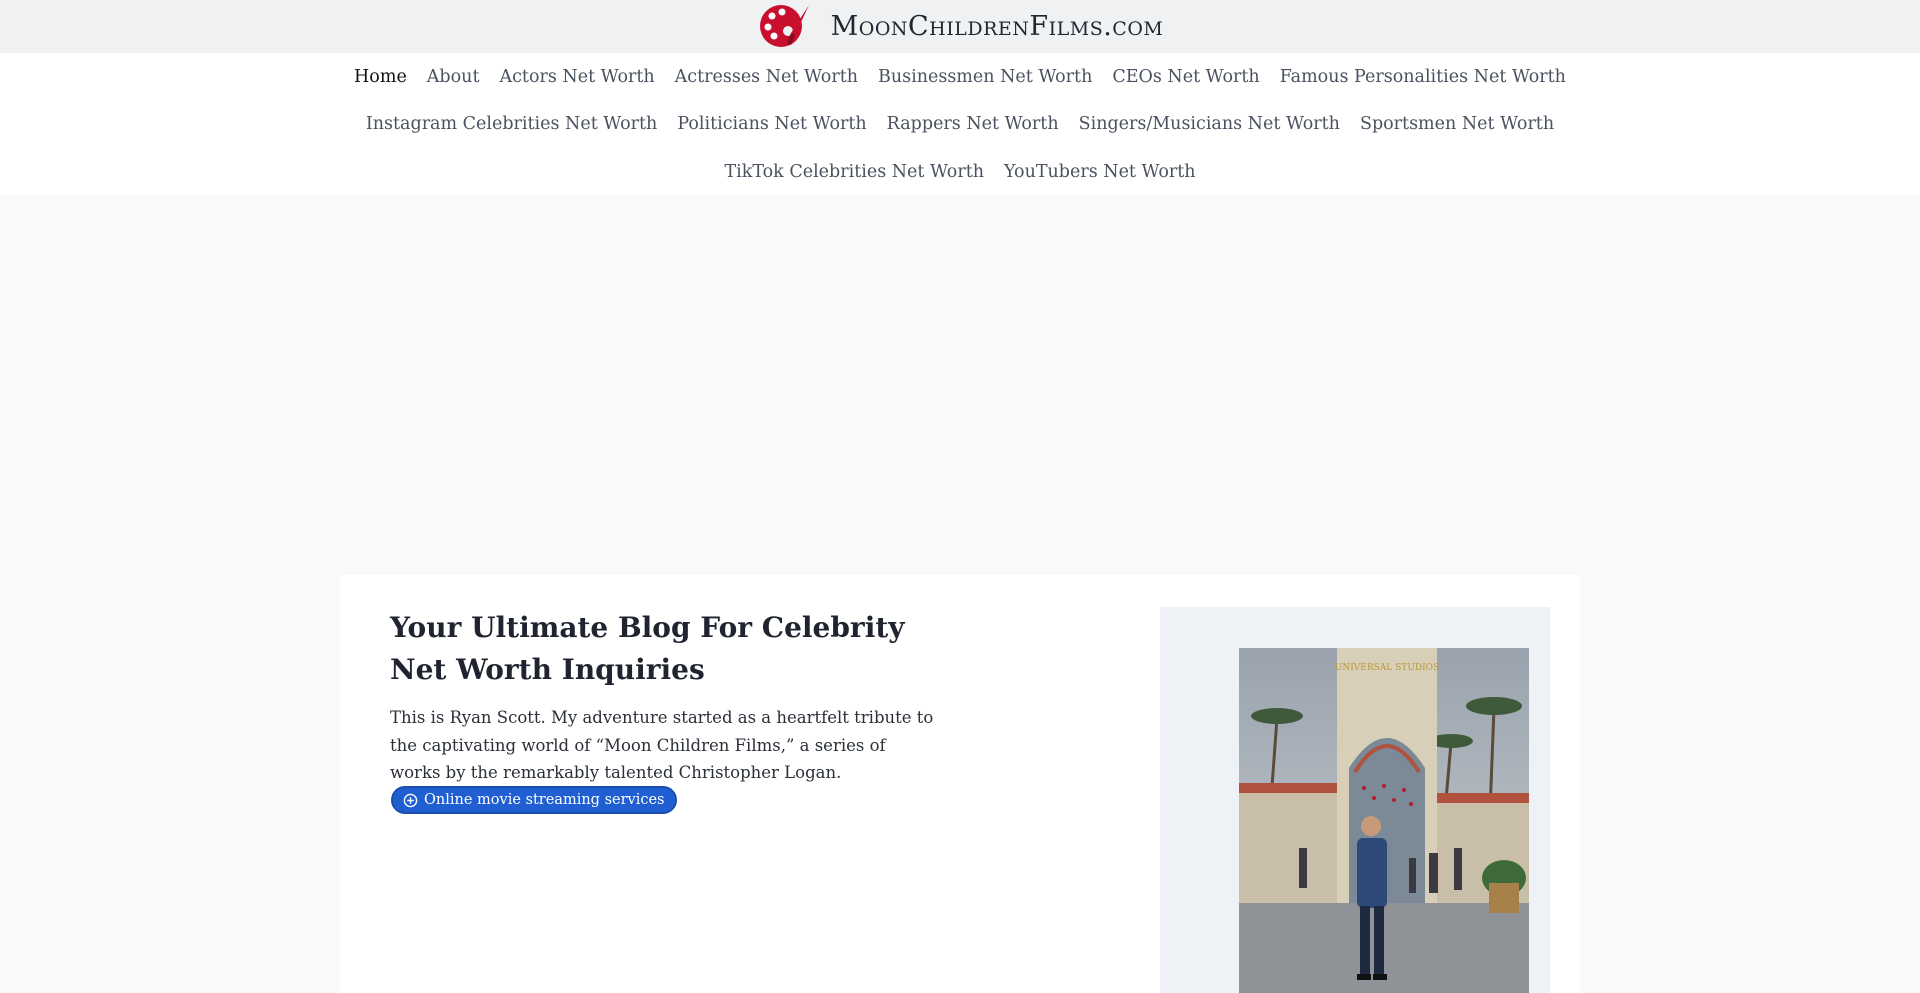  Describe the element at coordinates (544, 800) in the screenshot. I see `streaming-services-label: Online movie streaming services` at that location.